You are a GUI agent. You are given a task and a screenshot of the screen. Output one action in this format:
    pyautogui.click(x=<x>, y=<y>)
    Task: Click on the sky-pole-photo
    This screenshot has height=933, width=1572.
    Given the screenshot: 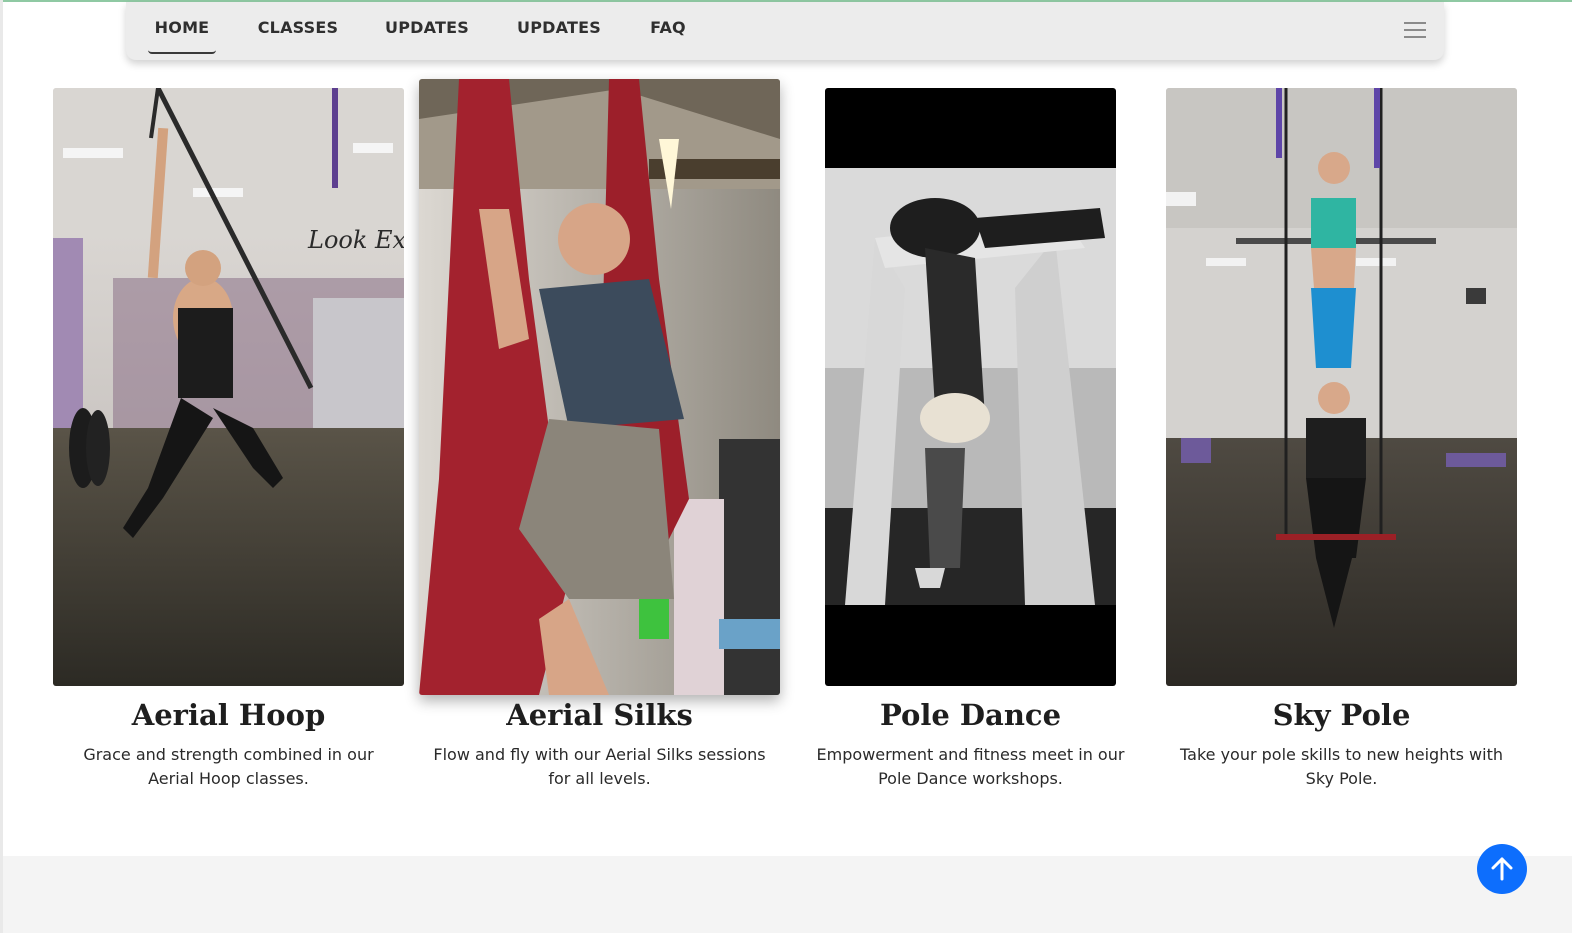 What is the action you would take?
    pyautogui.click(x=1341, y=387)
    